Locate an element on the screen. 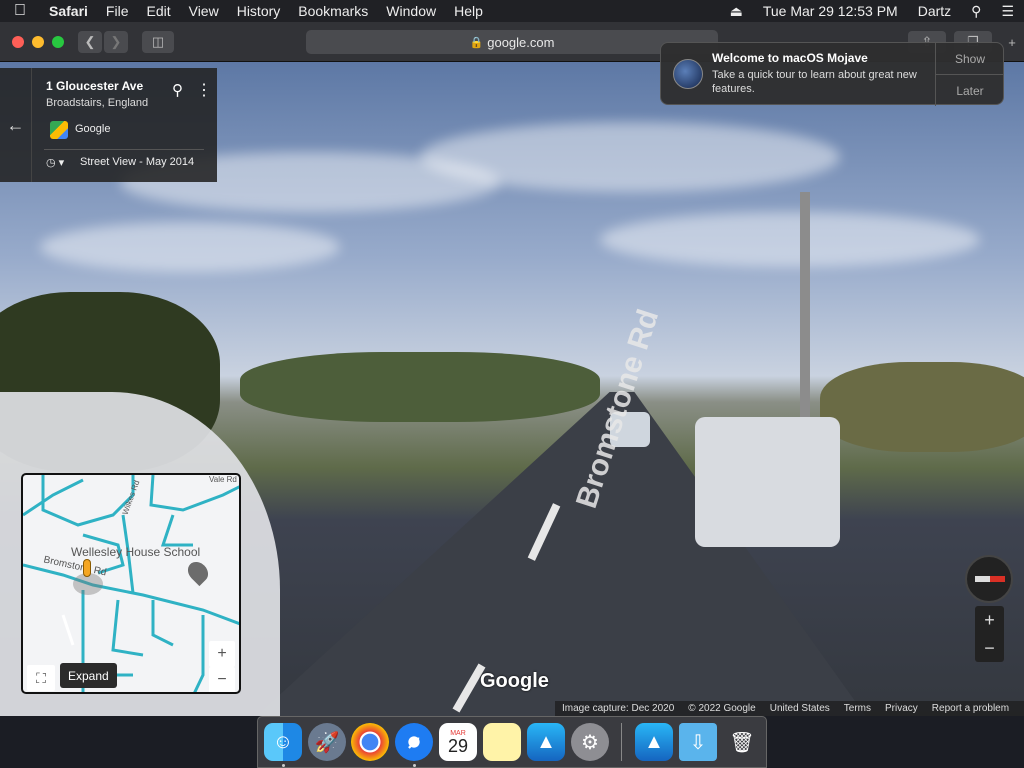 This screenshot has height=768, width=1024. spotlight-search-icon: ⚲ is located at coordinates (976, 11).